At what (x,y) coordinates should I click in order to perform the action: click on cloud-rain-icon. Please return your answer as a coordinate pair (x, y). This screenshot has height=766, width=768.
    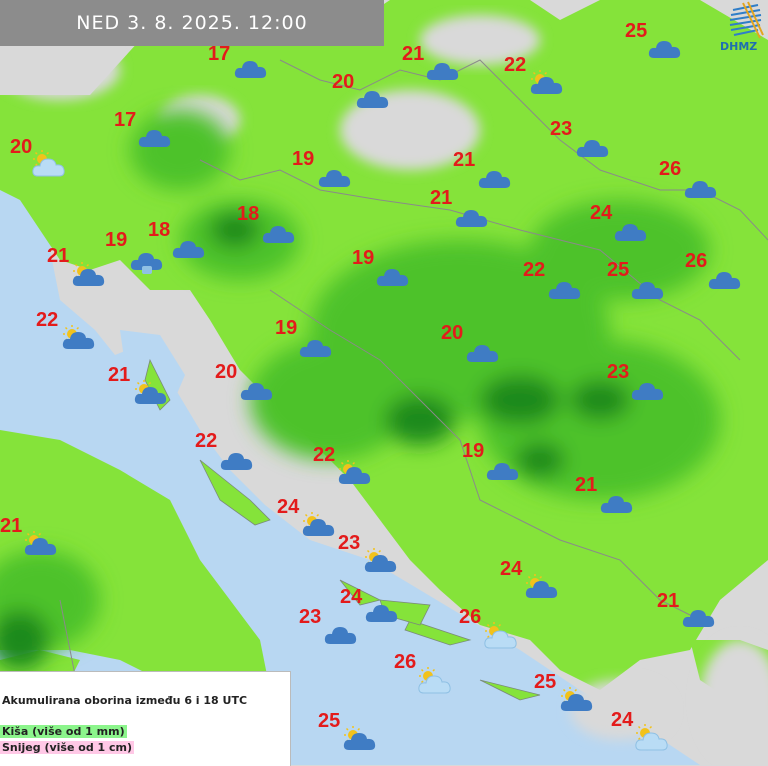
    Looking at the image, I should click on (147, 260).